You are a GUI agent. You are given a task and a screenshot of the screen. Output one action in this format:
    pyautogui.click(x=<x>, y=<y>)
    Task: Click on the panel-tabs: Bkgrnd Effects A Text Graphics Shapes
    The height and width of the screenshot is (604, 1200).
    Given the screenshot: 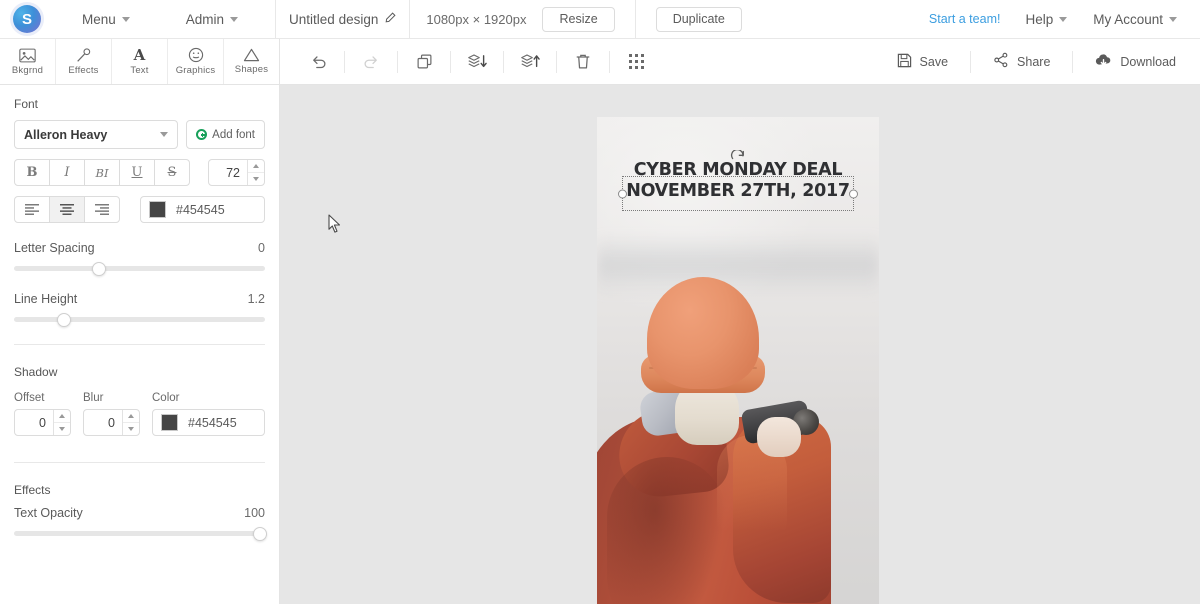 What is the action you would take?
    pyautogui.click(x=139, y=62)
    